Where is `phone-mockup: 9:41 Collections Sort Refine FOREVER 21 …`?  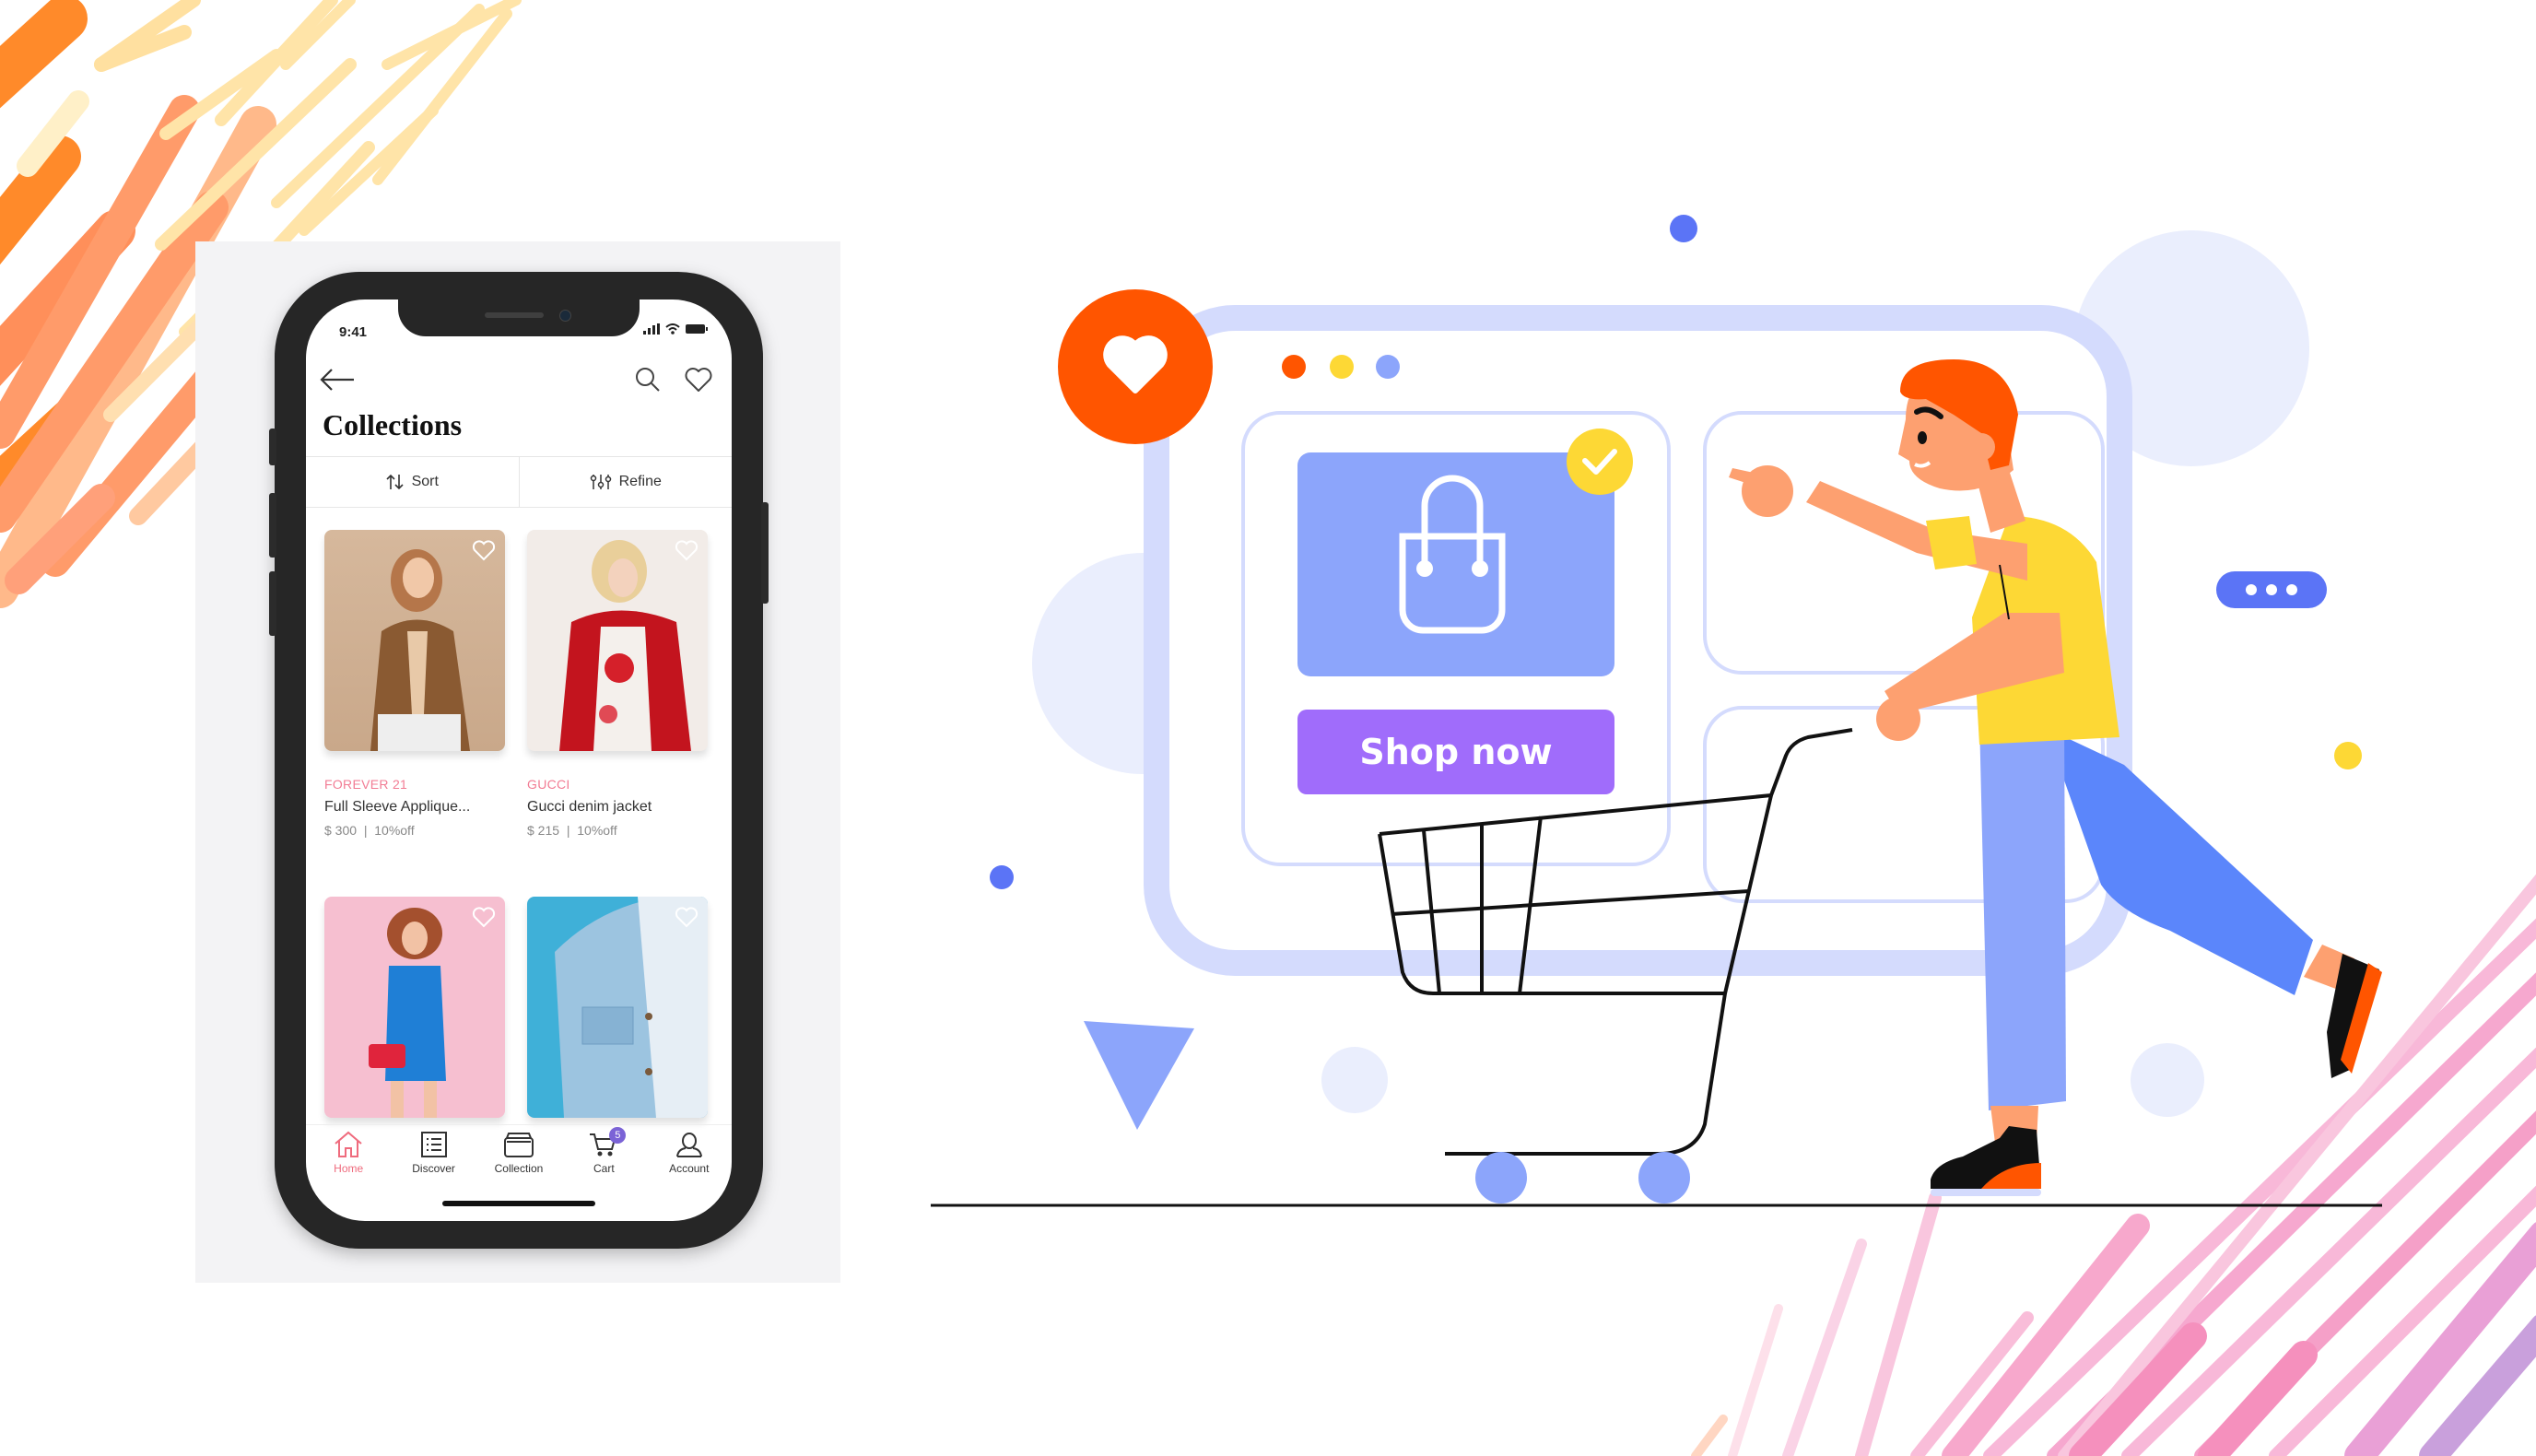 phone-mockup: 9:41 Collections Sort Refine FOREVER 21 … is located at coordinates (519, 760).